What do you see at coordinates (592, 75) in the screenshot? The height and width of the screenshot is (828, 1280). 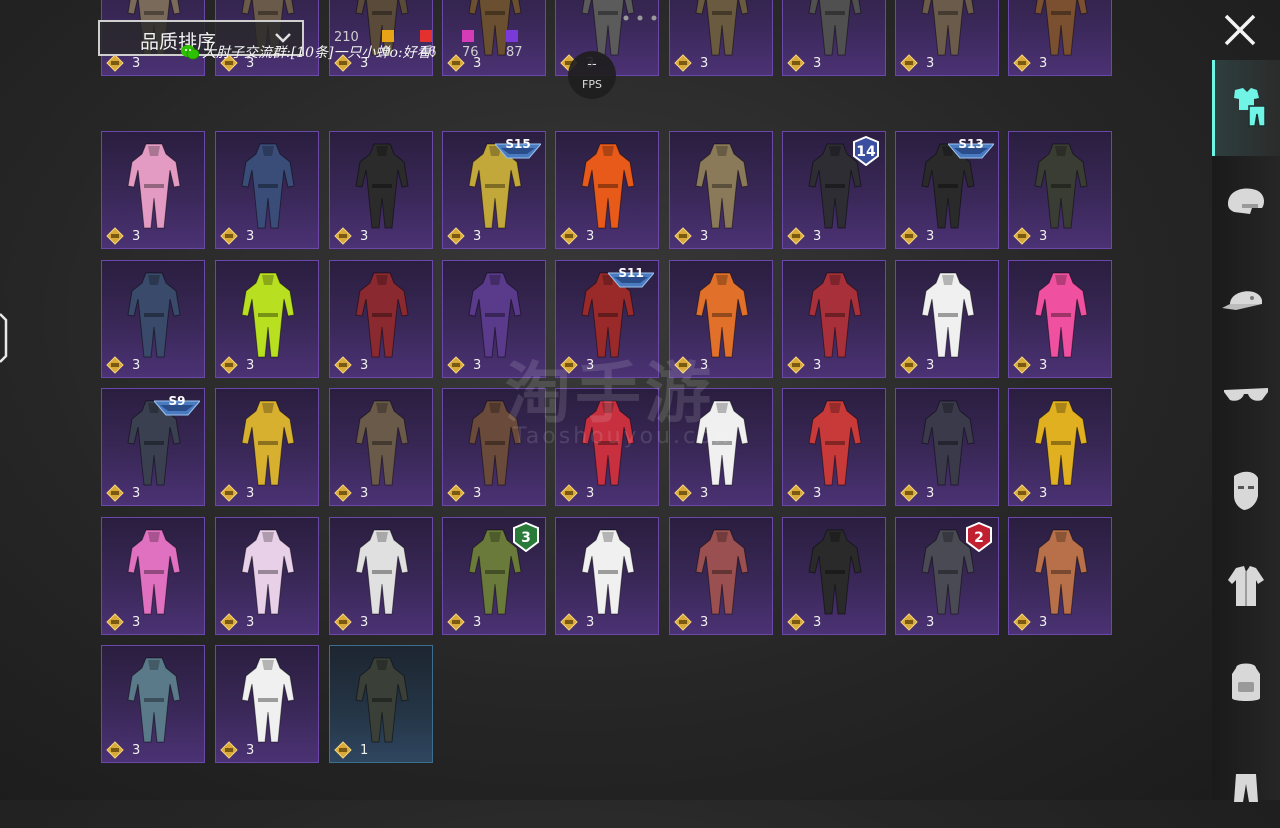 I see `fps-counter: -- FPS` at bounding box center [592, 75].